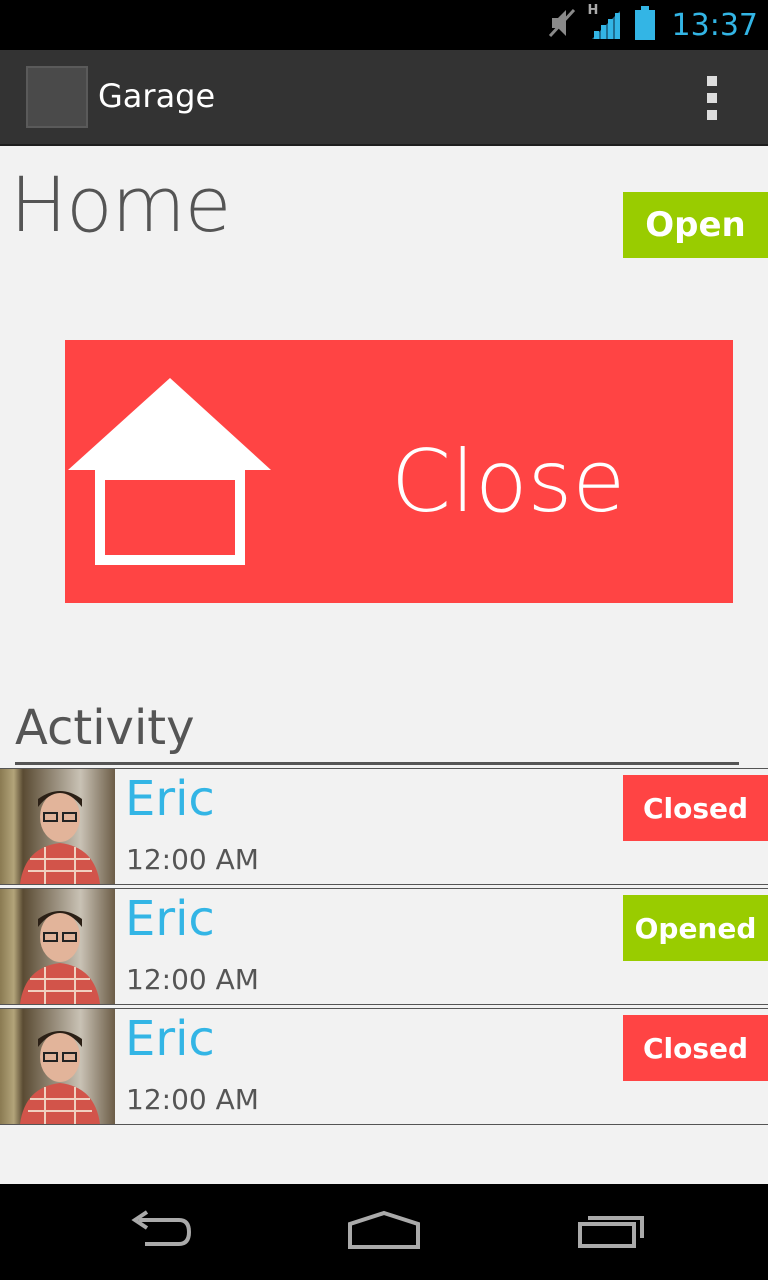  I want to click on activity-row: Eric 12:00 AM Opened, so click(384, 946).